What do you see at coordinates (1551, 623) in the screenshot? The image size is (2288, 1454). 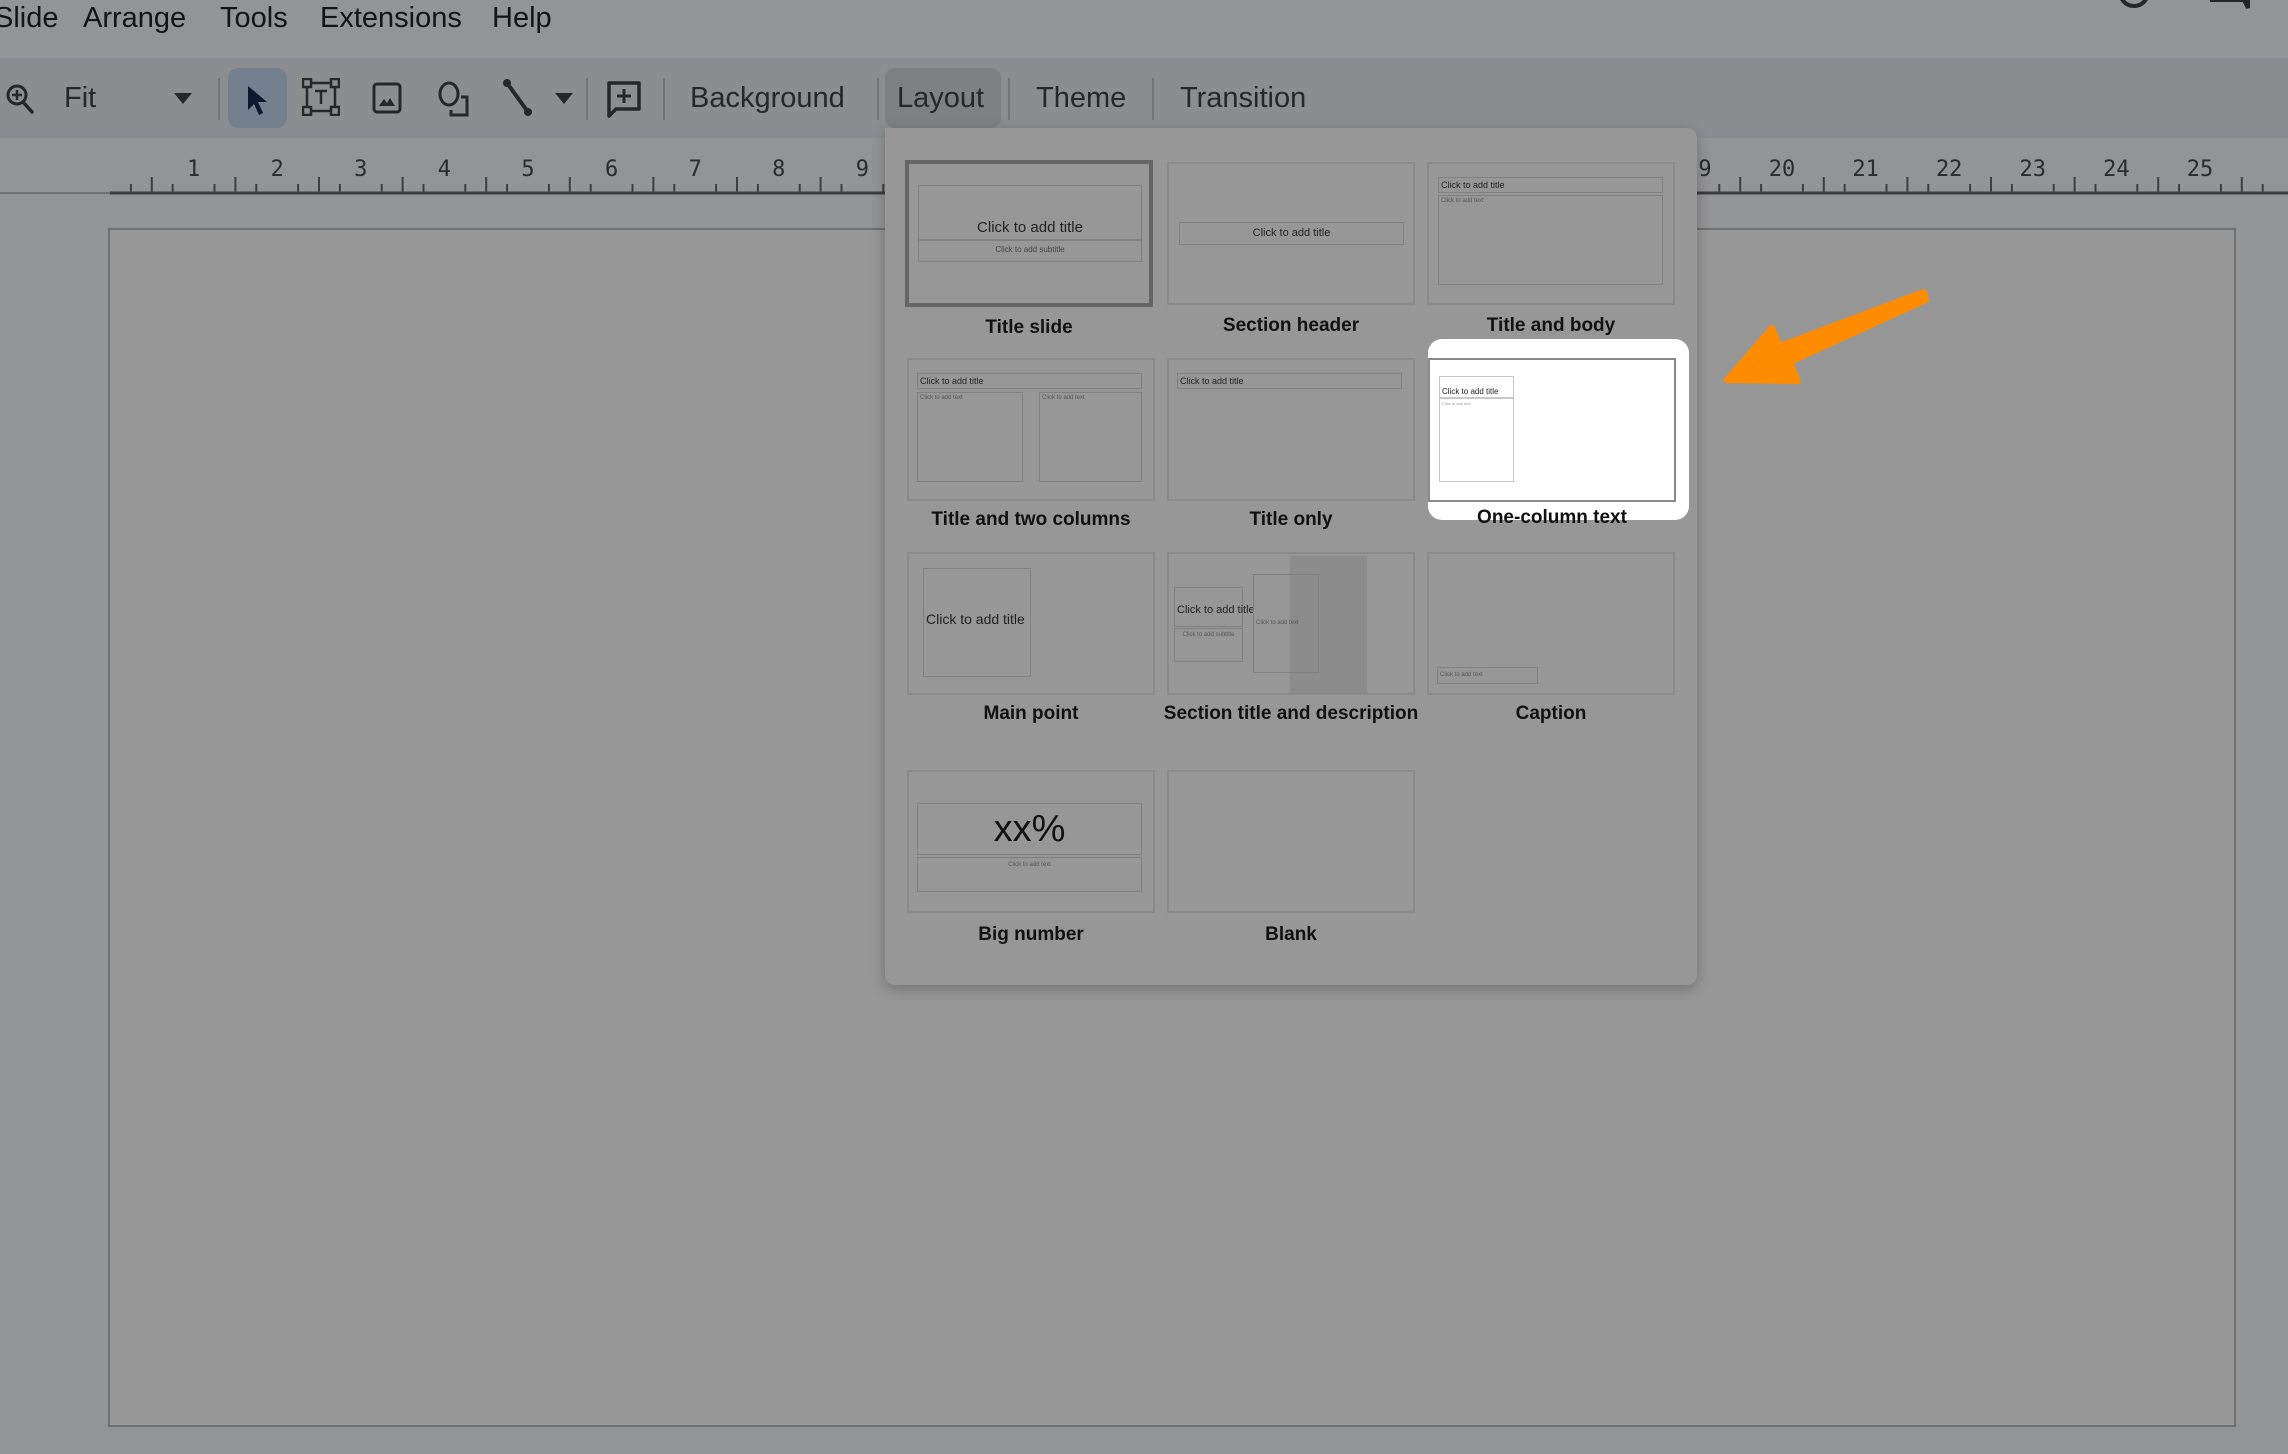 I see `layout-thumbnail: Click to add text` at bounding box center [1551, 623].